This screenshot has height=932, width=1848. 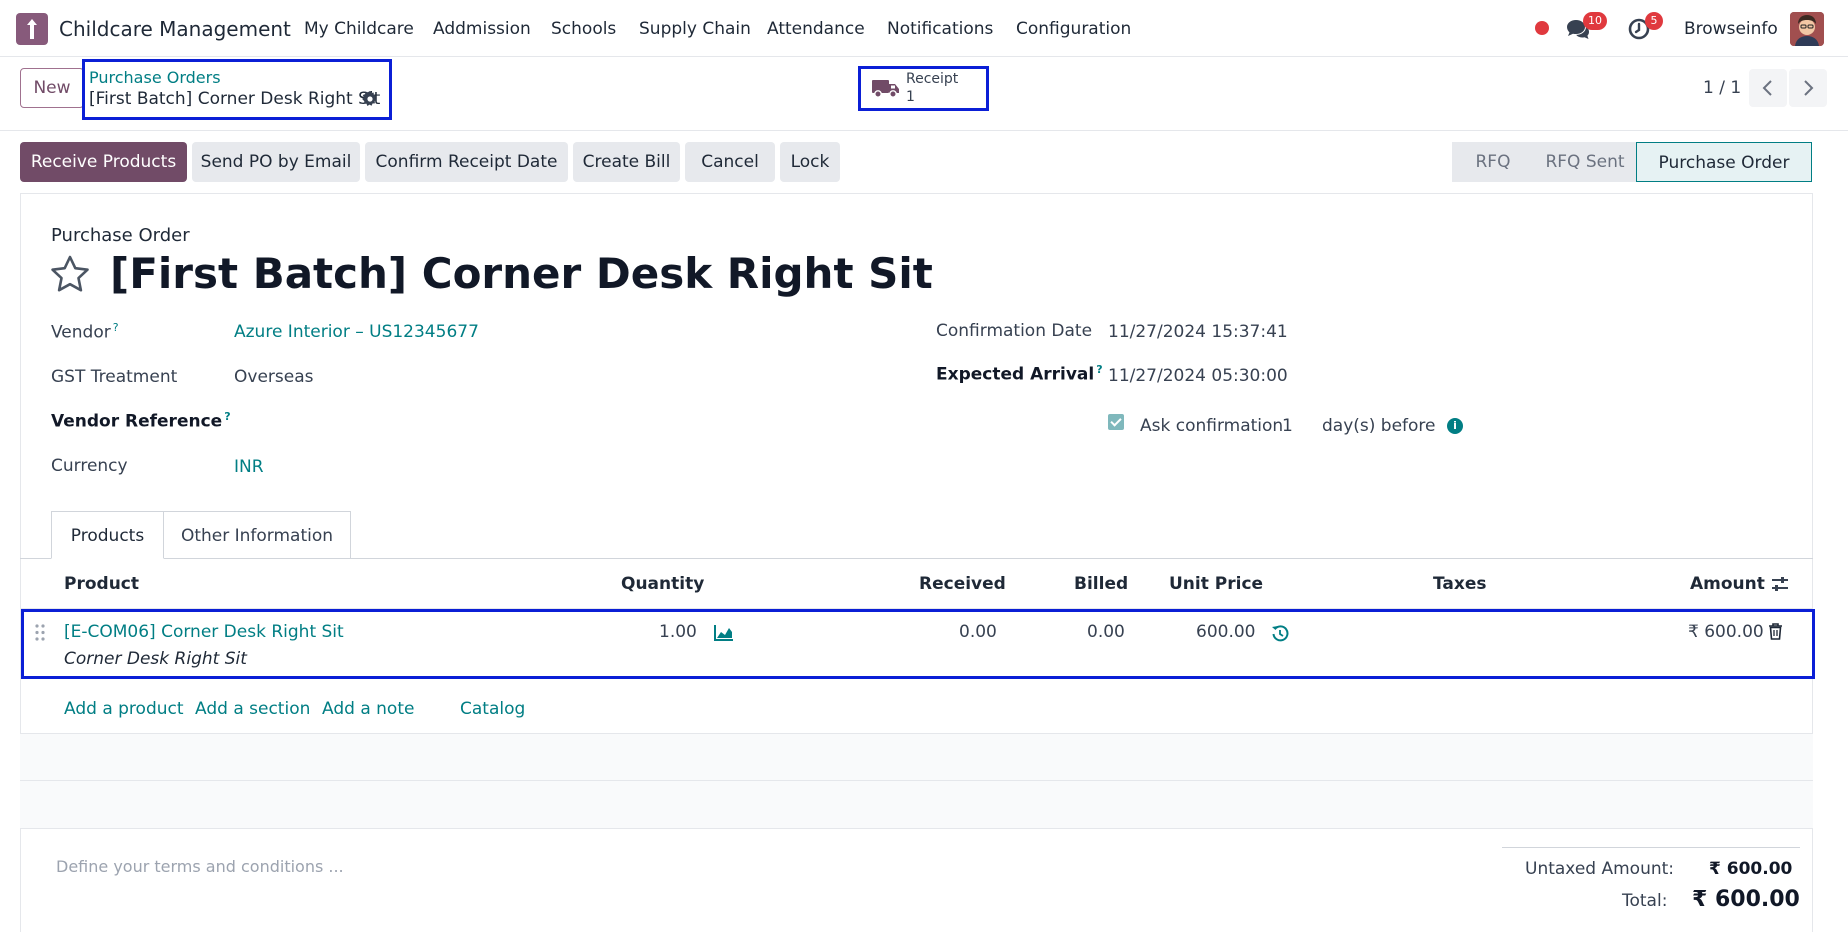 I want to click on untaxed-amount-value: ₹ 600.00, so click(x=1751, y=869).